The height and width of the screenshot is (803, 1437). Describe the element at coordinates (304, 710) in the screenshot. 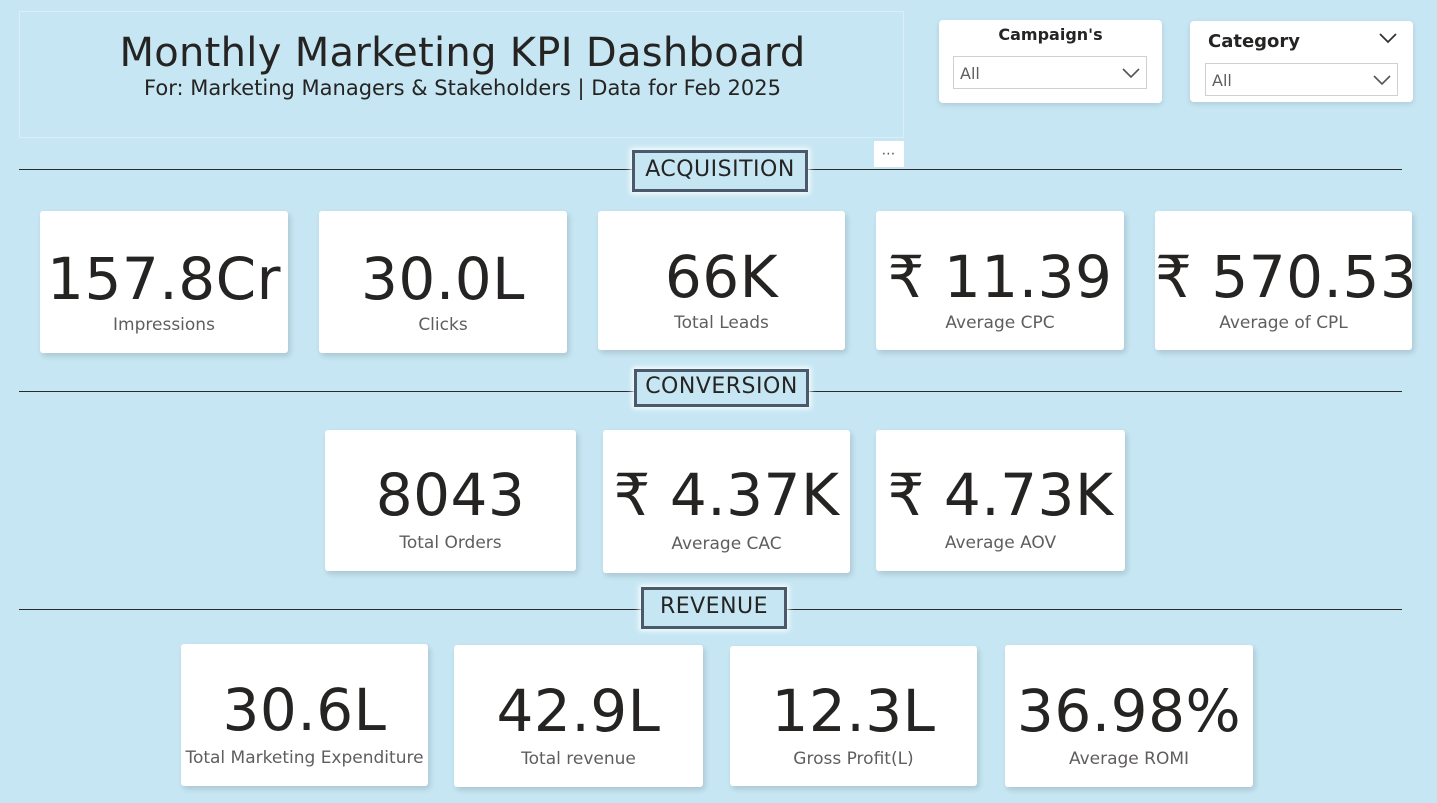

I see `kpi-value: 30.6L` at that location.